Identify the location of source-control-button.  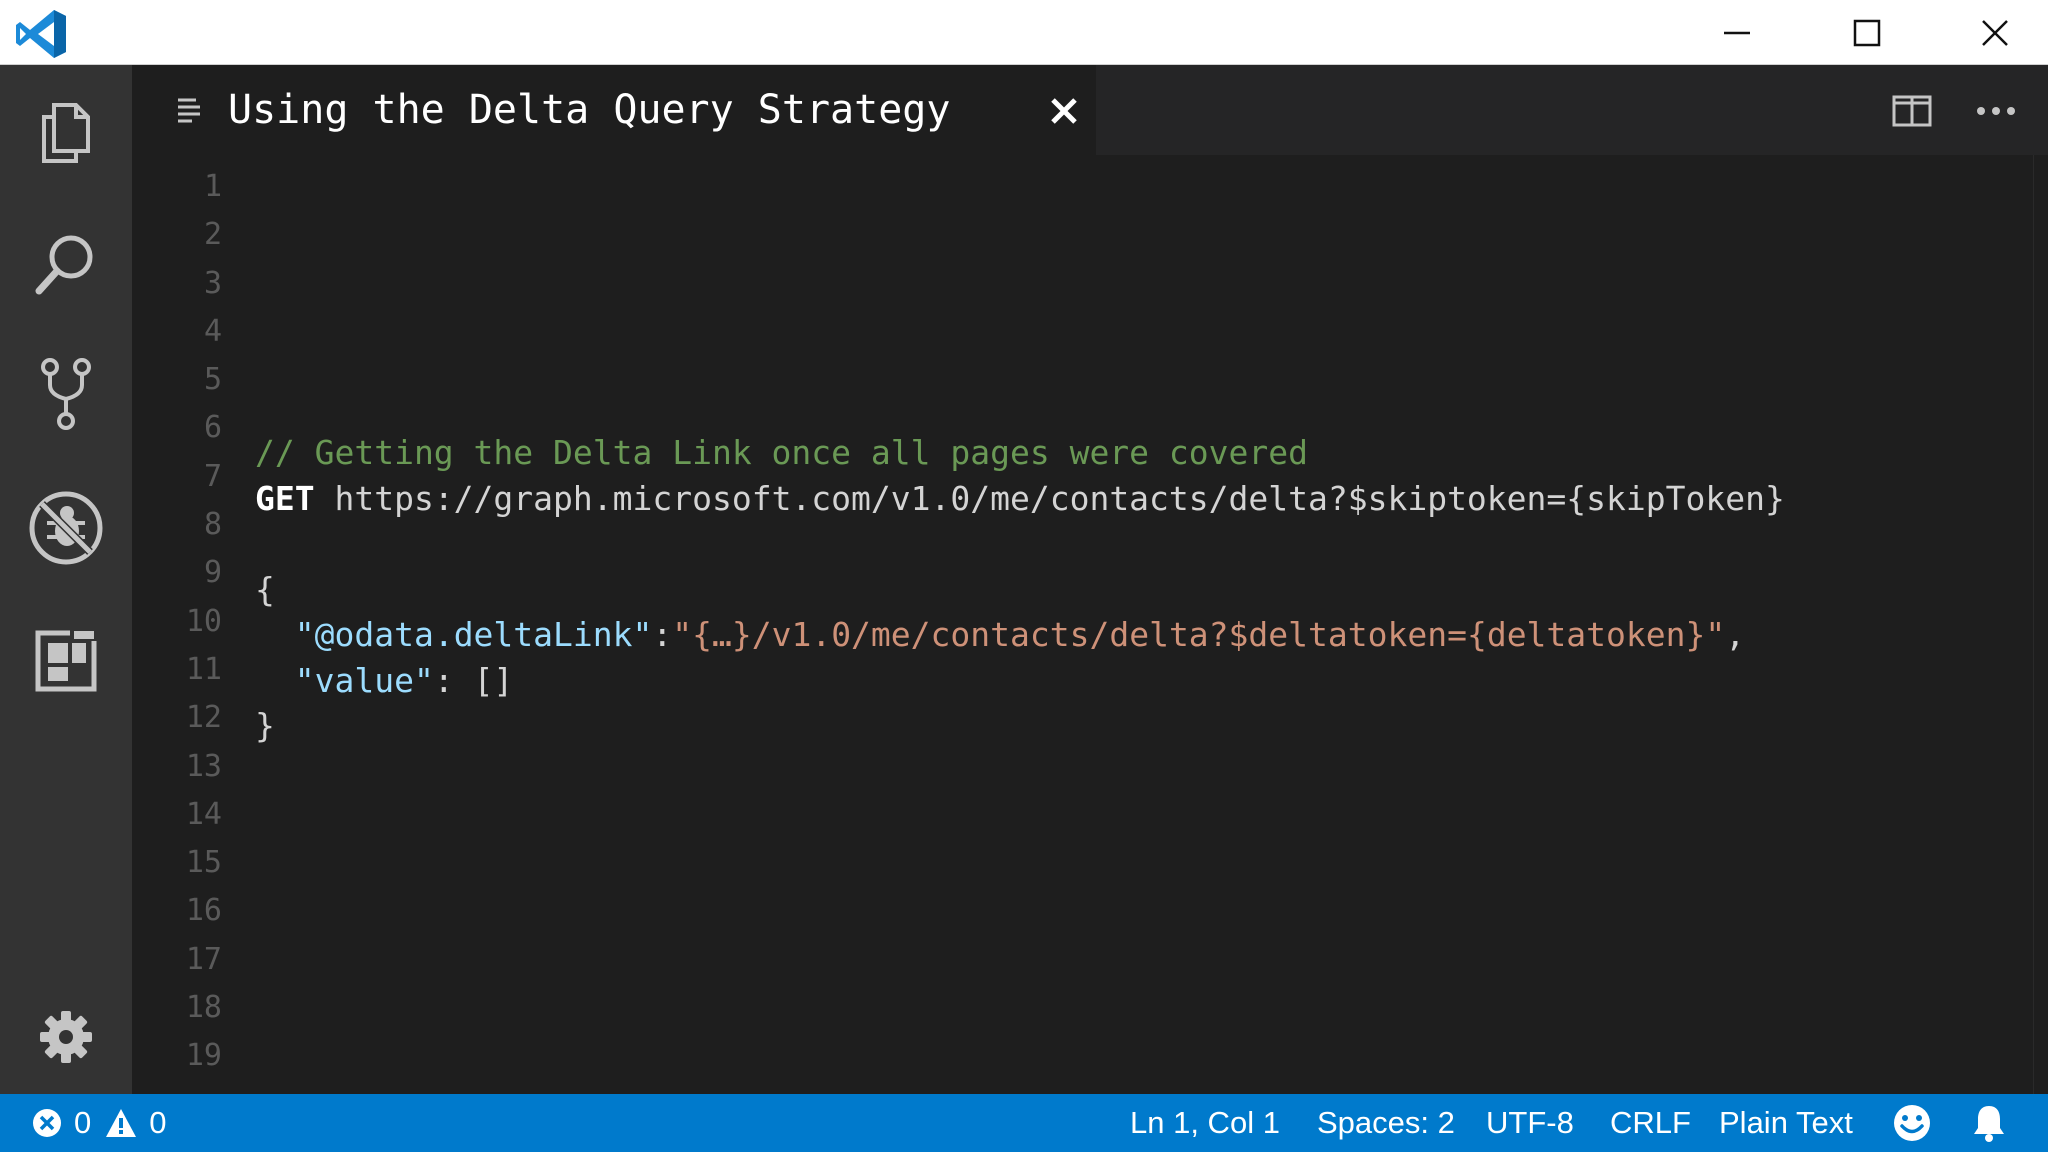
(66, 395).